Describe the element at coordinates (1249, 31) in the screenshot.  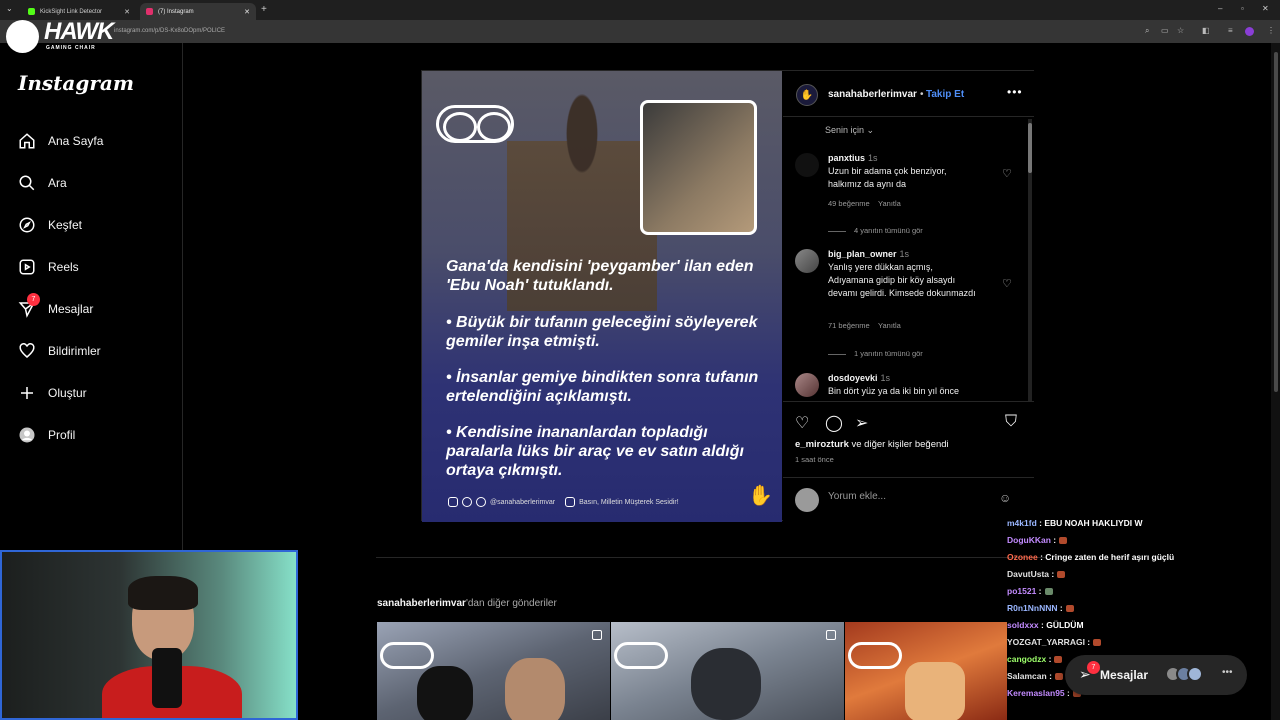
I see `profile-avatar-icon` at that location.